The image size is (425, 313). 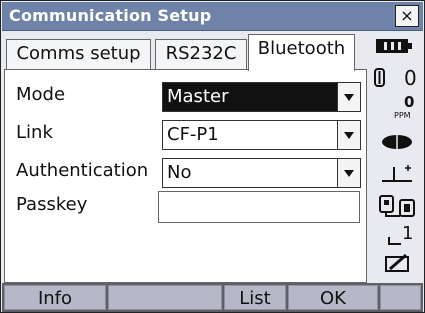 I want to click on link-value: CF-P1, so click(x=193, y=134).